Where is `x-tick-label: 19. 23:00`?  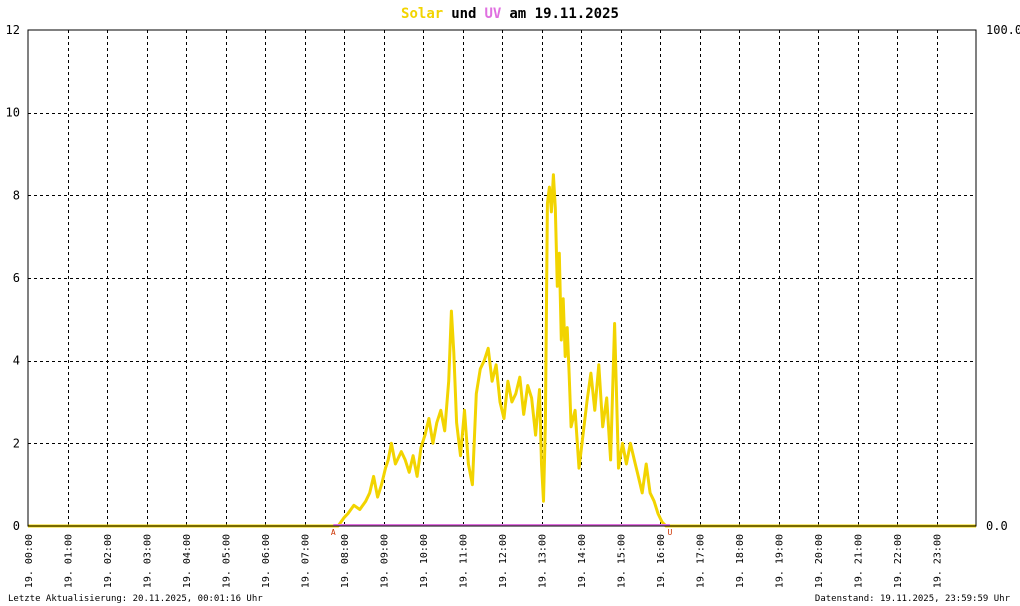
x-tick-label: 19. 23:00 is located at coordinates (938, 561).